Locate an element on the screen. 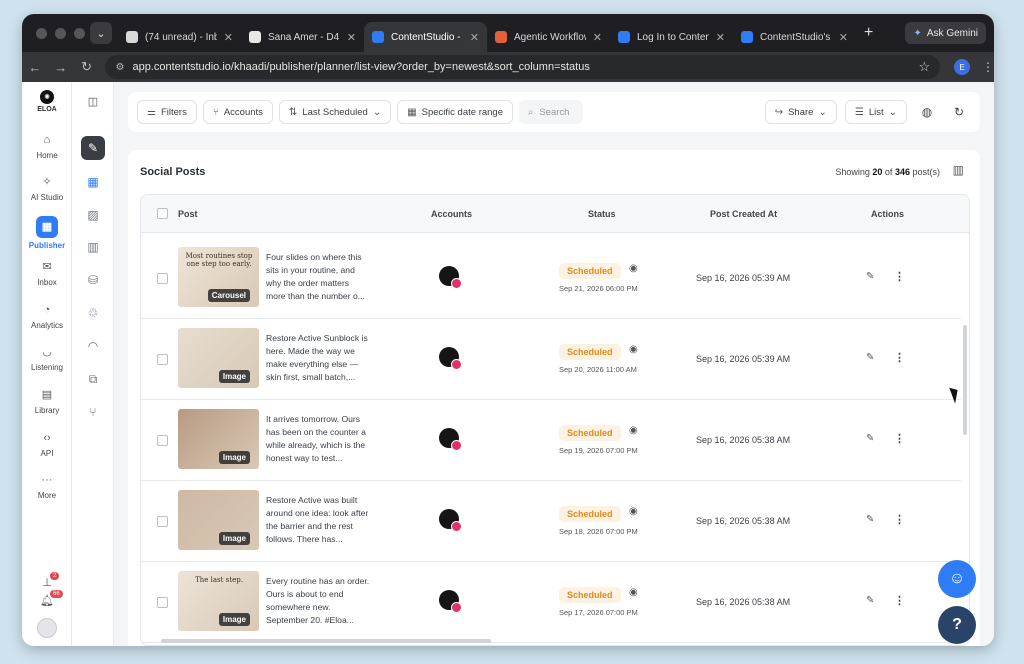  filters-button: ⚌ Filters is located at coordinates (167, 112).